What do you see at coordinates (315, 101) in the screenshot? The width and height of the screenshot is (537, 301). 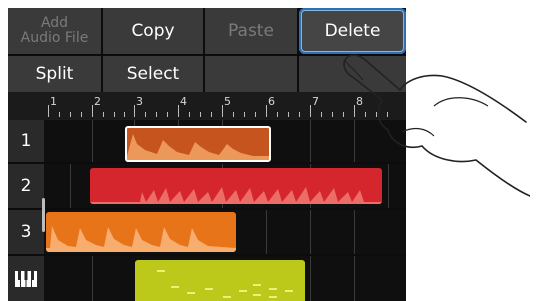 I see `ruler-bar-7: 7` at bounding box center [315, 101].